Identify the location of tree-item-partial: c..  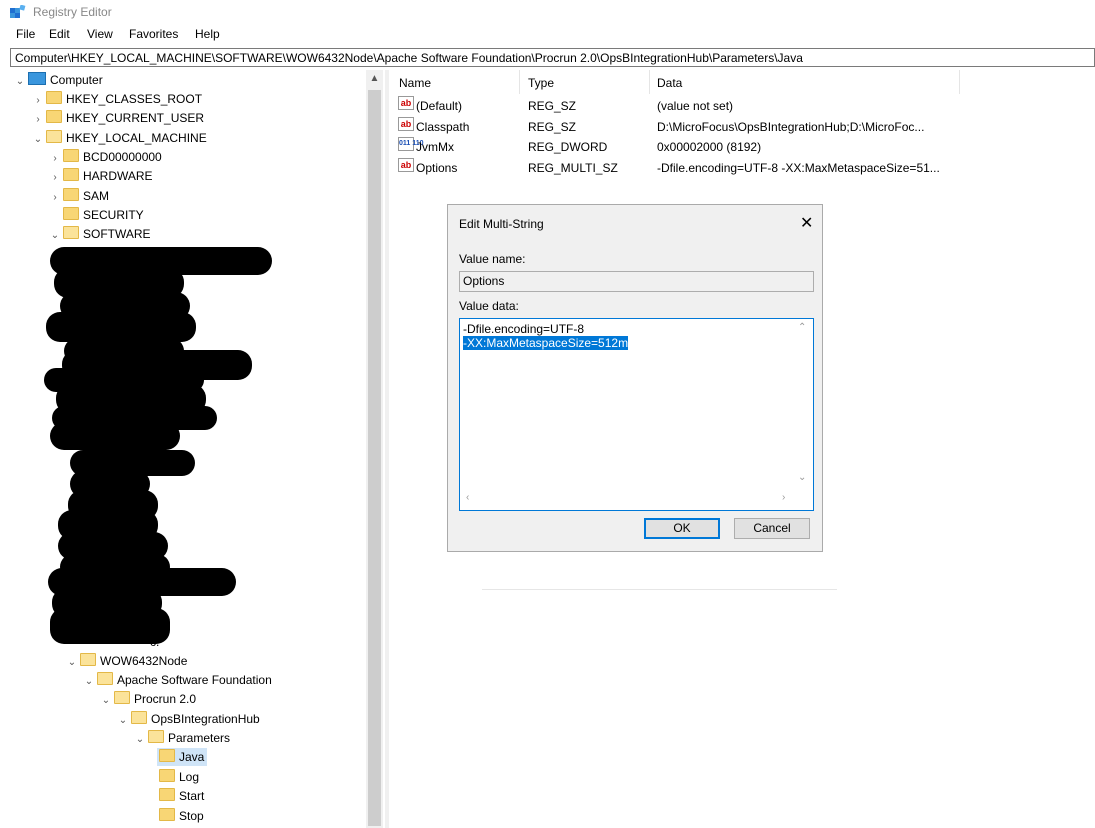
(154, 642).